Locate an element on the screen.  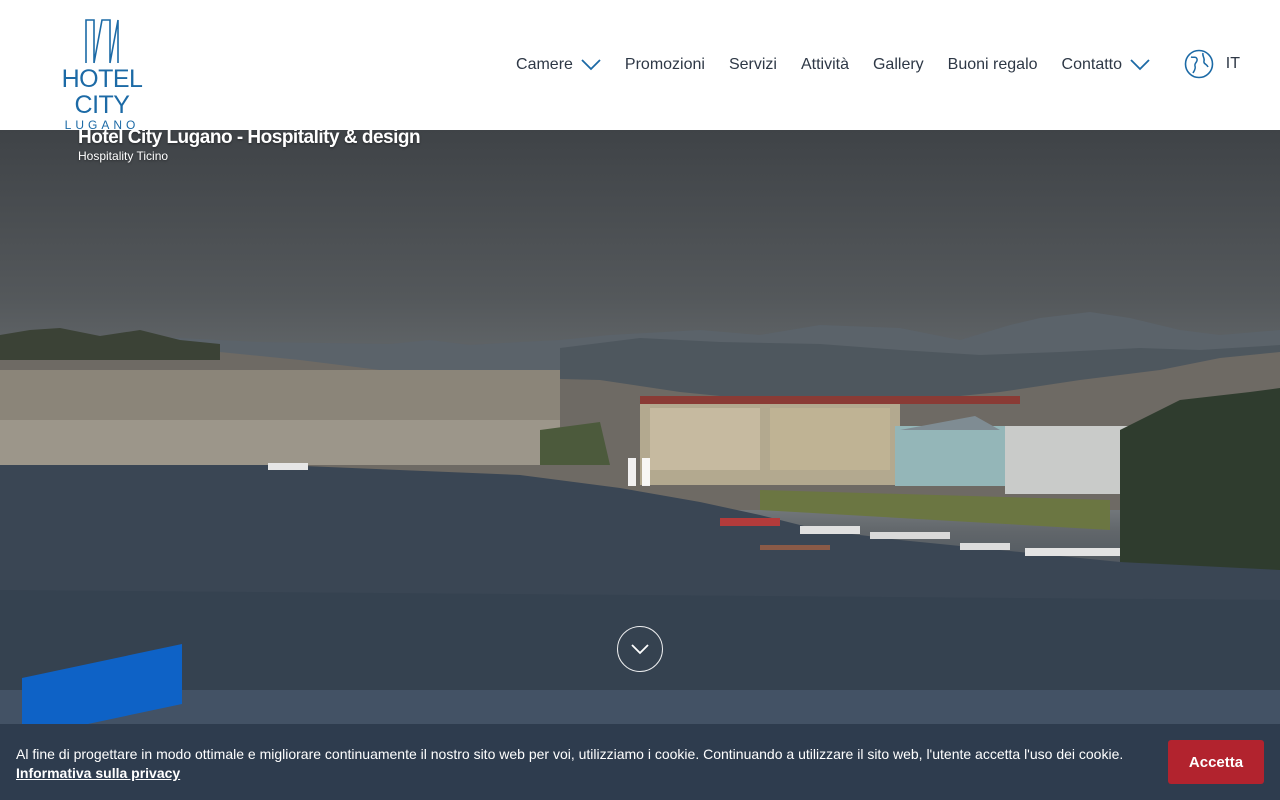
nav-item-promozioni: Promozioni is located at coordinates (665, 65).